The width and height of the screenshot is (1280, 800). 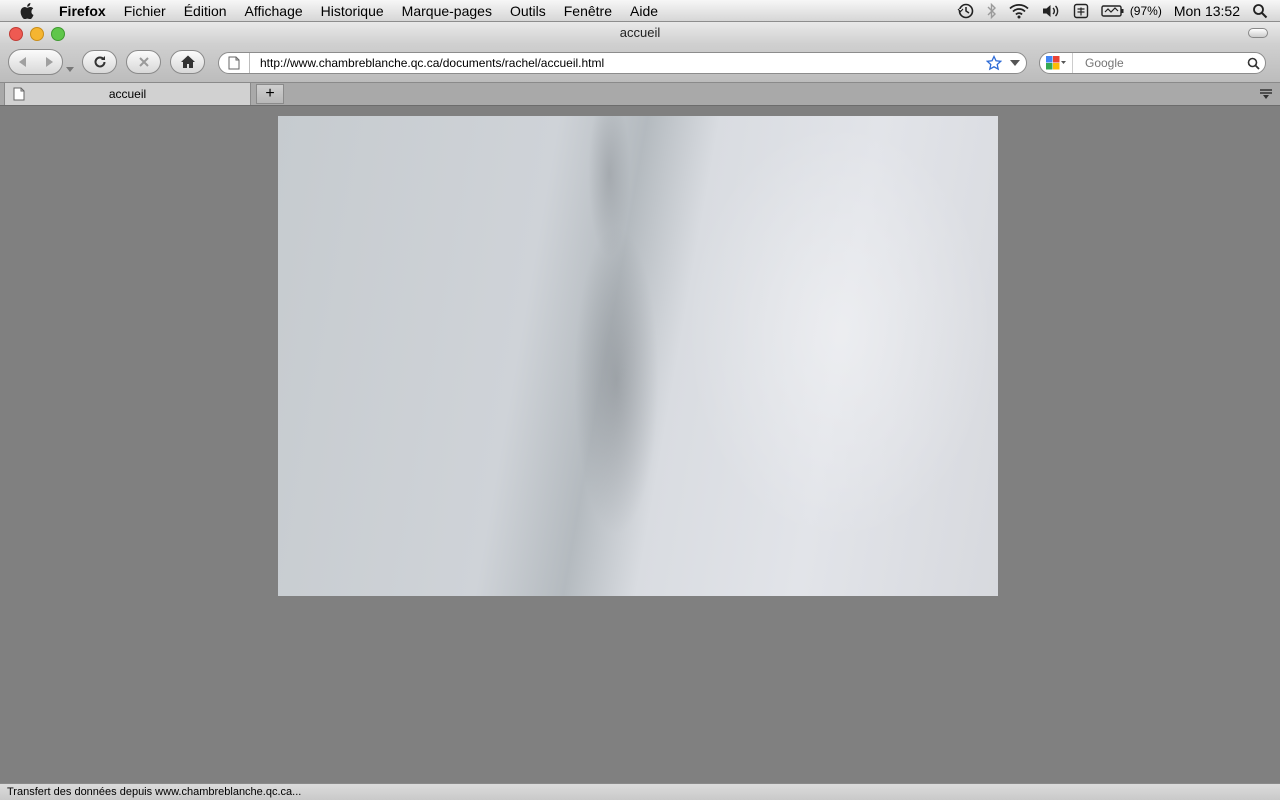 I want to click on new-tab-button: +, so click(x=270, y=94).